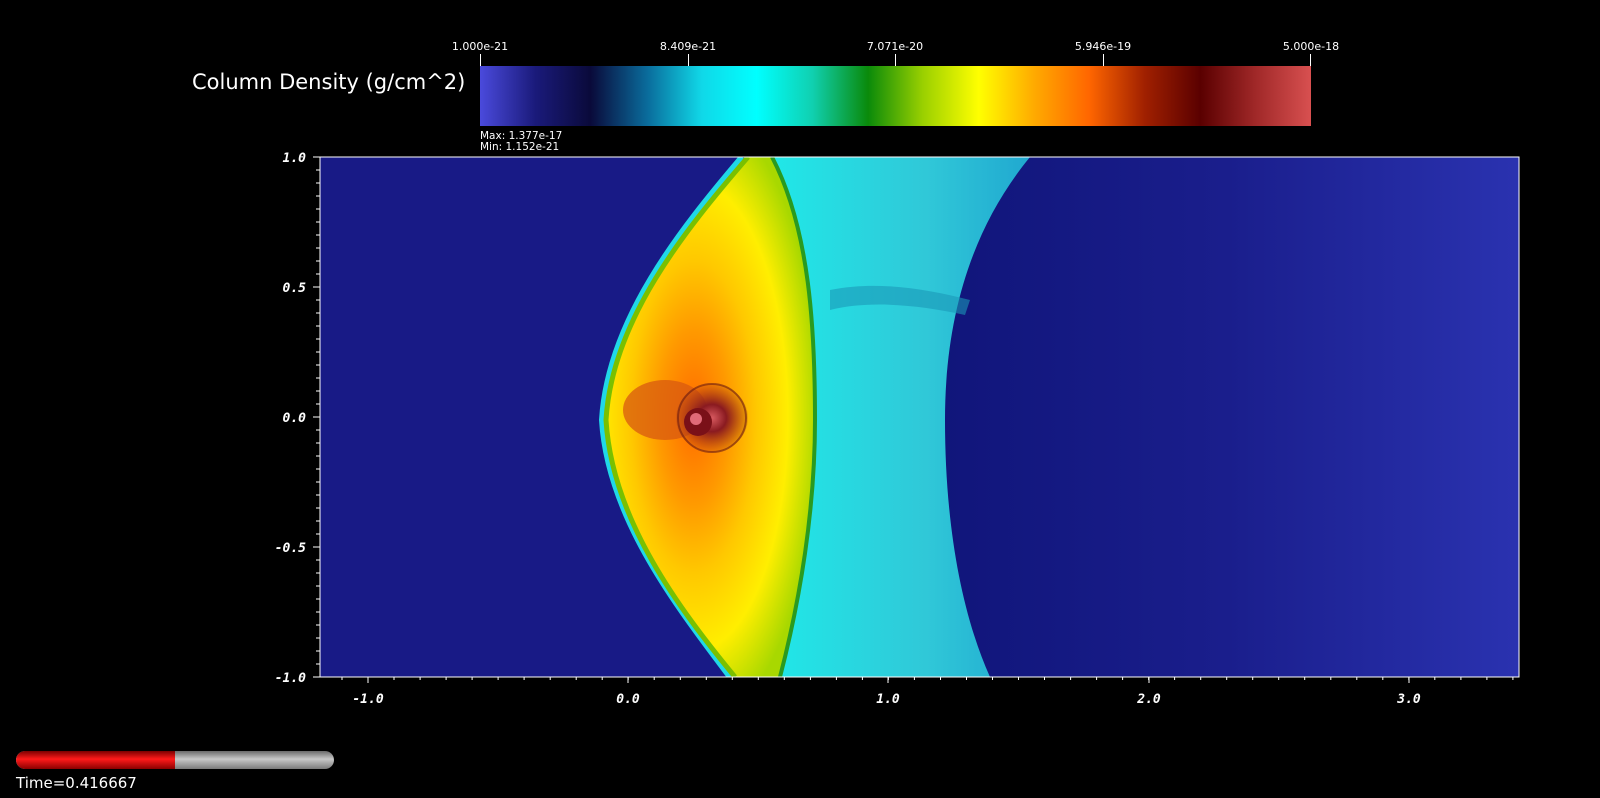  What do you see at coordinates (367, 699) in the screenshot?
I see `x-tick-label: -1.0` at bounding box center [367, 699].